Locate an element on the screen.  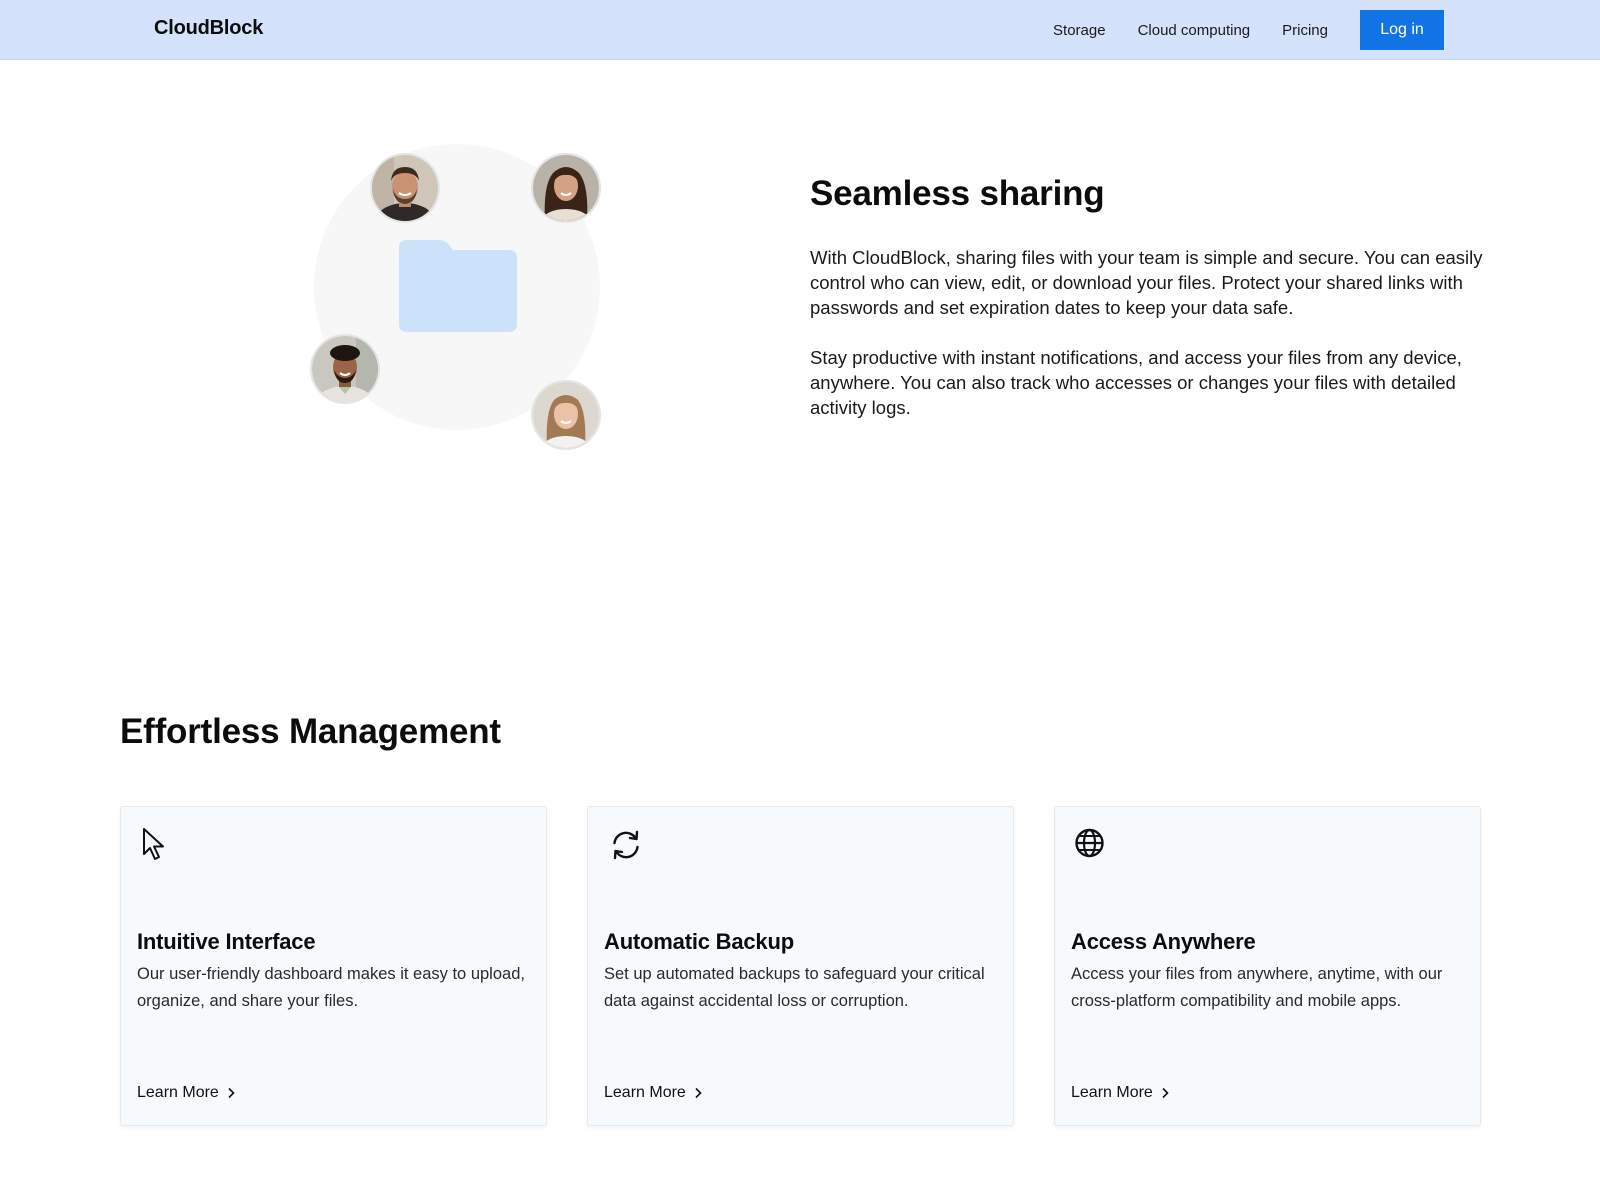
hero-title: Seamless sharing is located at coordinates (957, 193).